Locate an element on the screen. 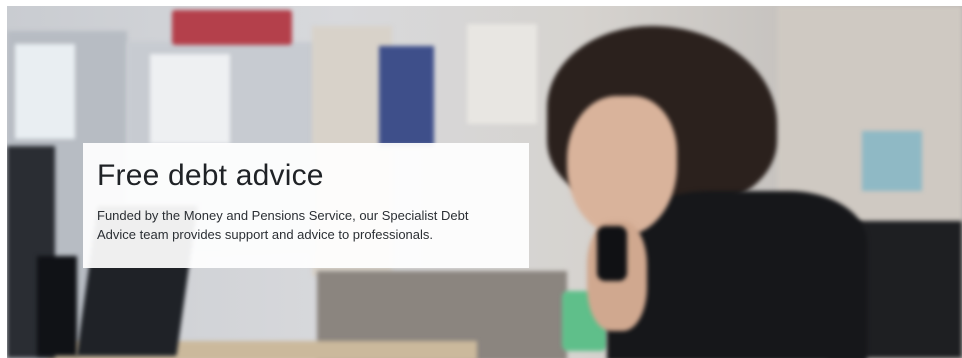 This screenshot has width=962, height=358. monitor is located at coordinates (57, 306).